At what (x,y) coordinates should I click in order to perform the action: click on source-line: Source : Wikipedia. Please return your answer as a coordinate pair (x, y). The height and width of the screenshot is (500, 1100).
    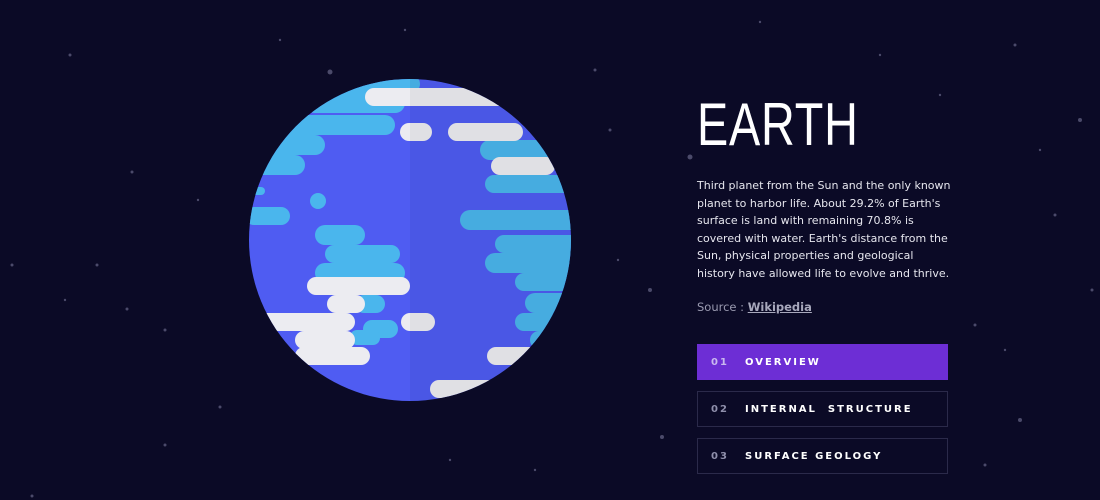
    Looking at the image, I should click on (824, 307).